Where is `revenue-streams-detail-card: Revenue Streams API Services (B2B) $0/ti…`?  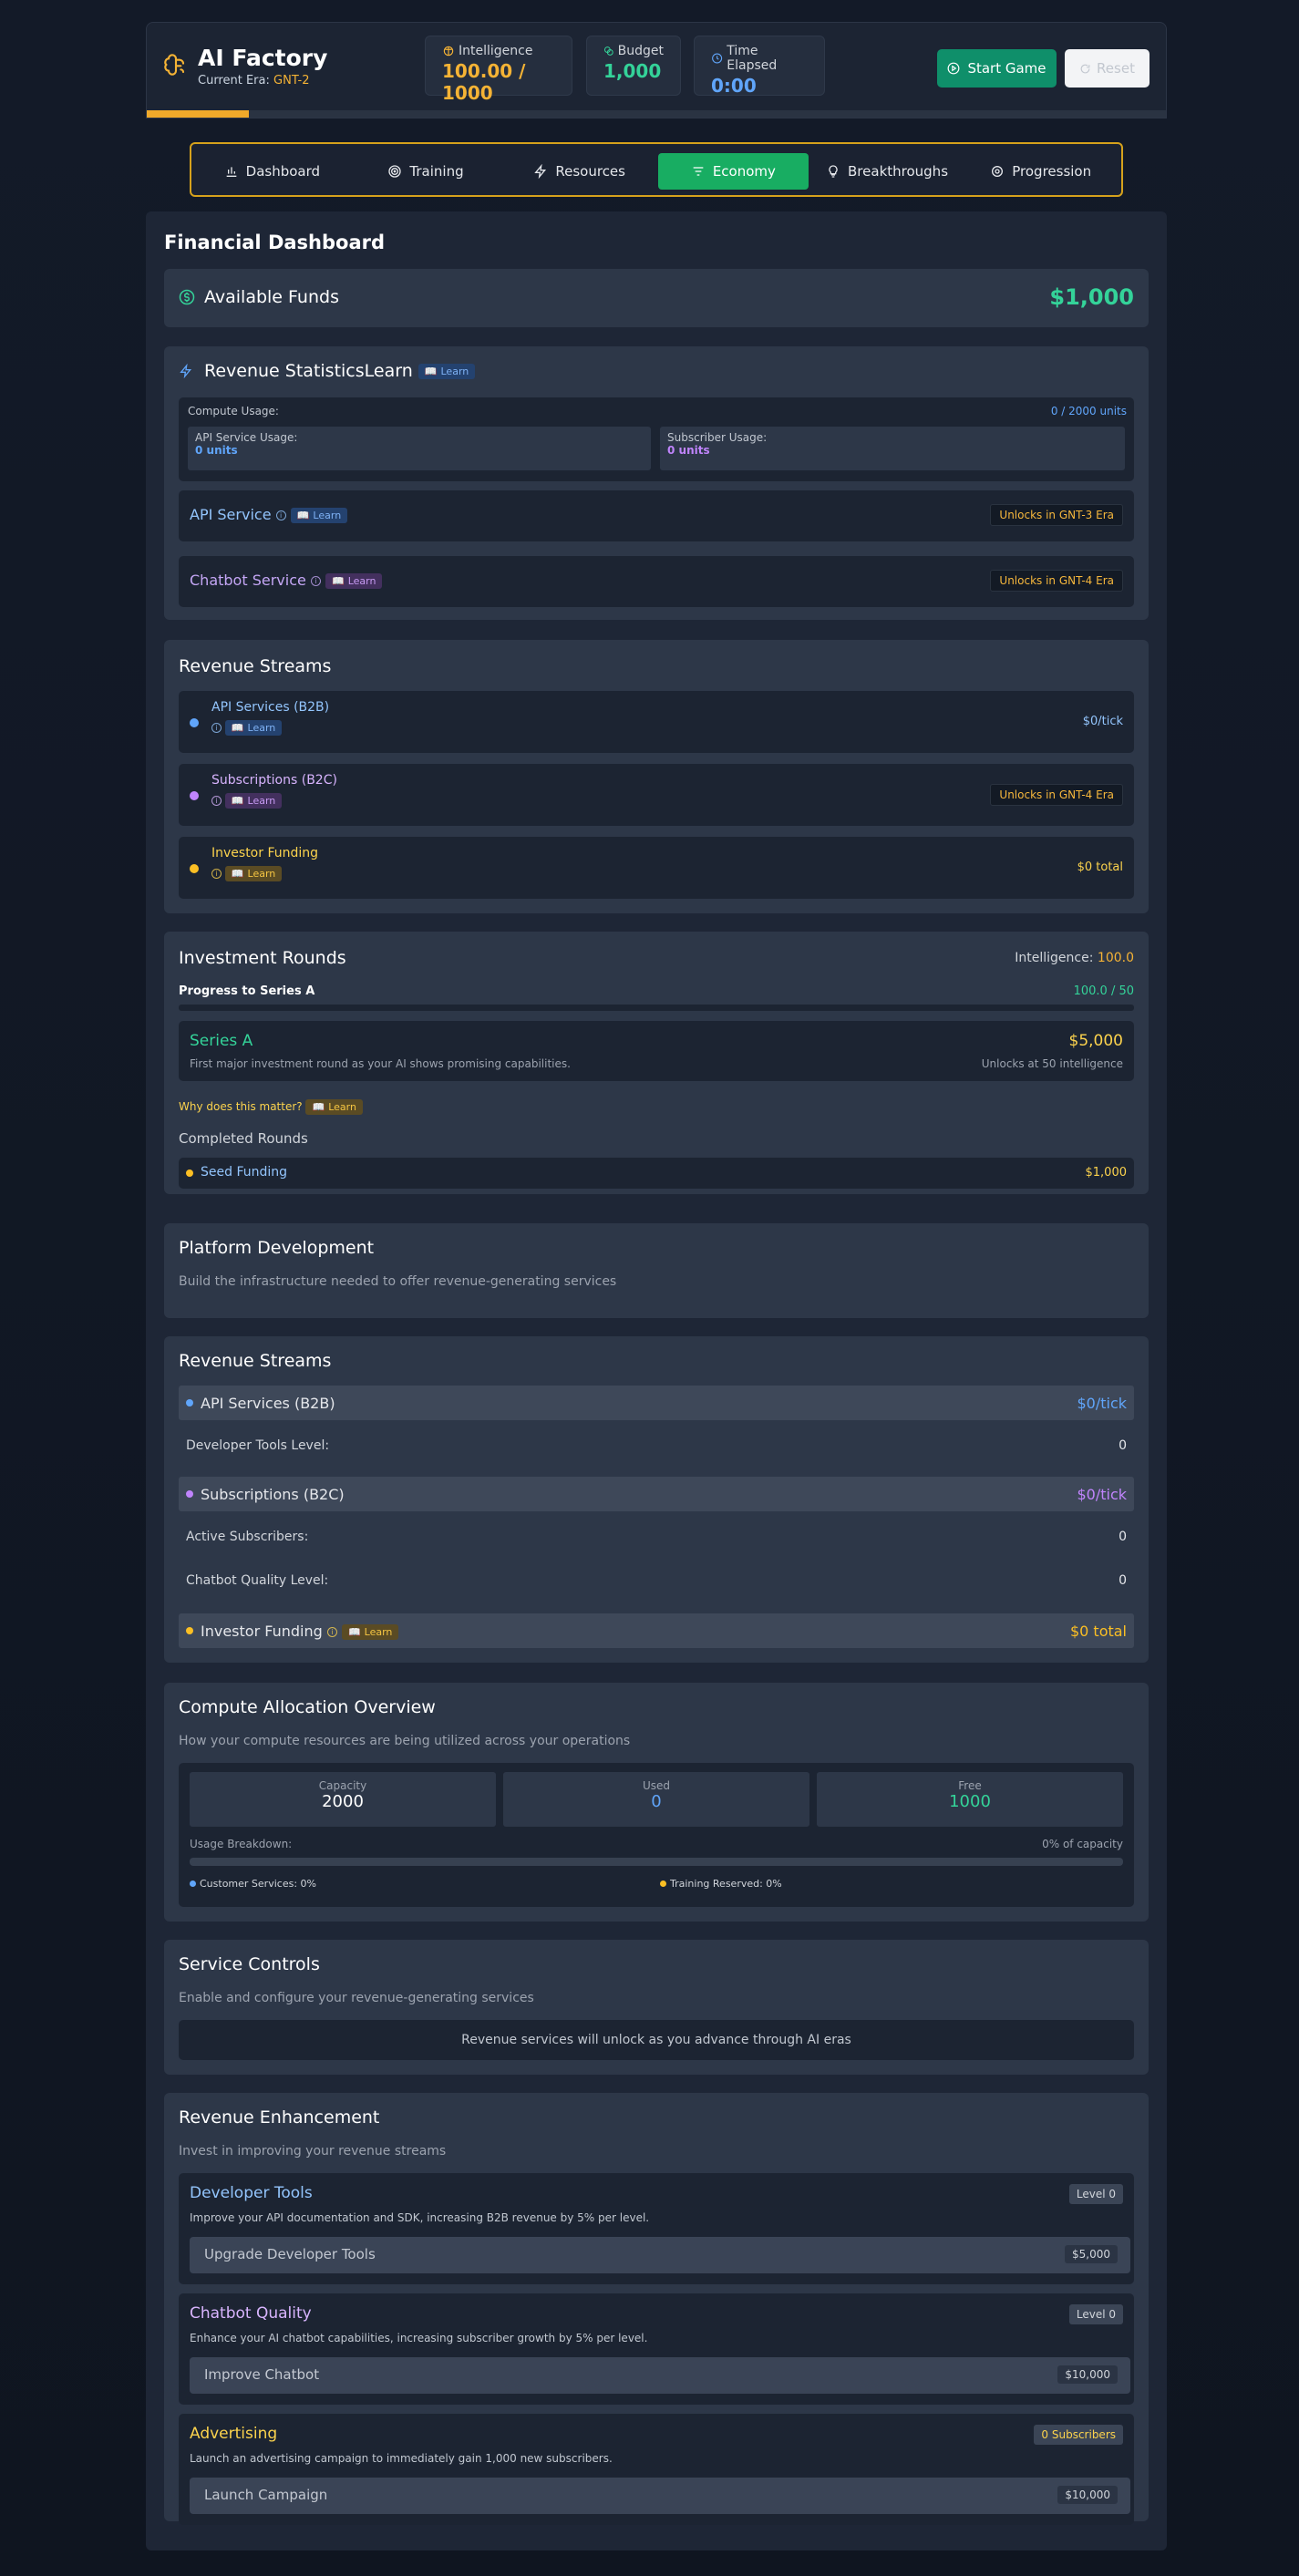 revenue-streams-detail-card: Revenue Streams API Services (B2B) $0/ti… is located at coordinates (656, 1499).